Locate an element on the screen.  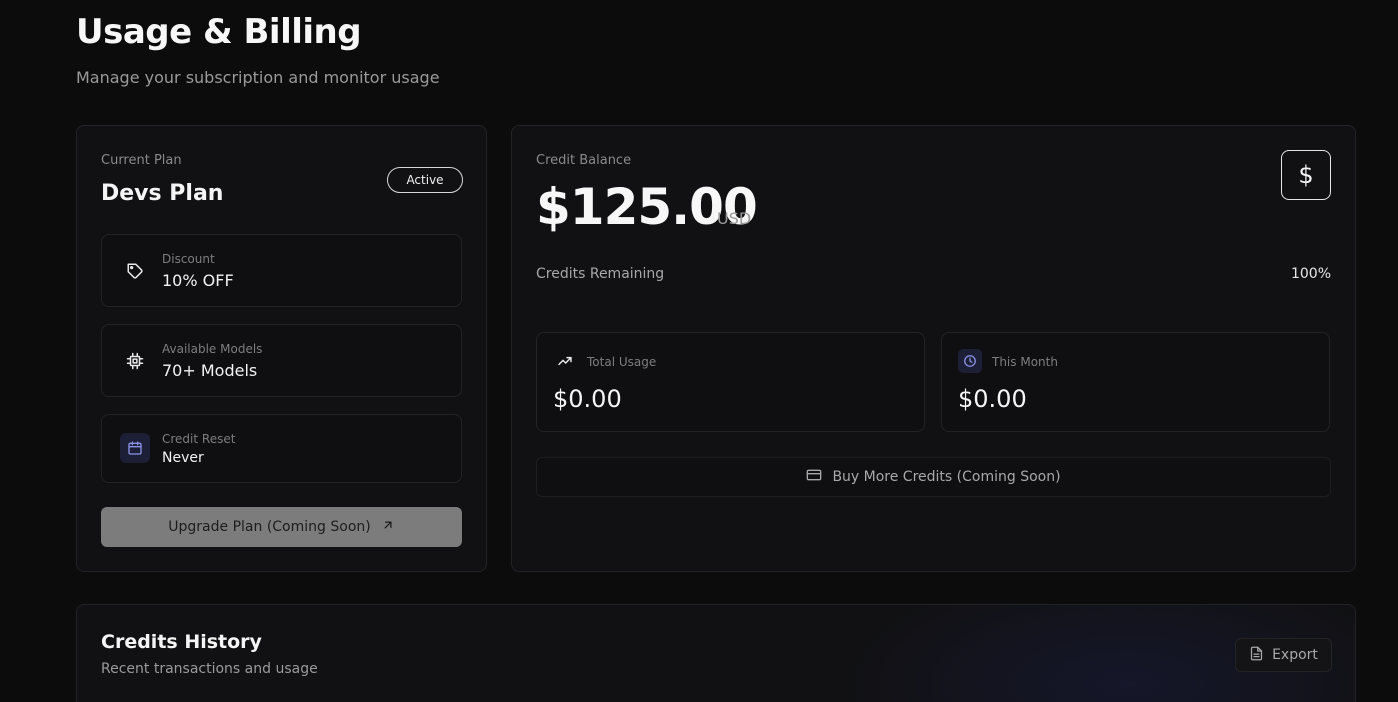
total-usage-label: Total Usage is located at coordinates (622, 362).